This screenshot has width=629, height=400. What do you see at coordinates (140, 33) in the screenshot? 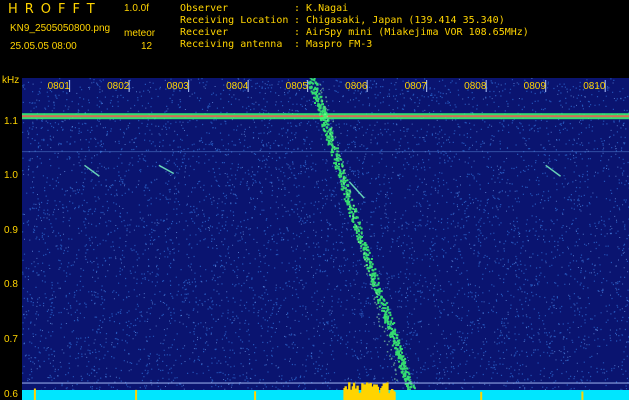
I see `meteor-count-label: meteor` at bounding box center [140, 33].